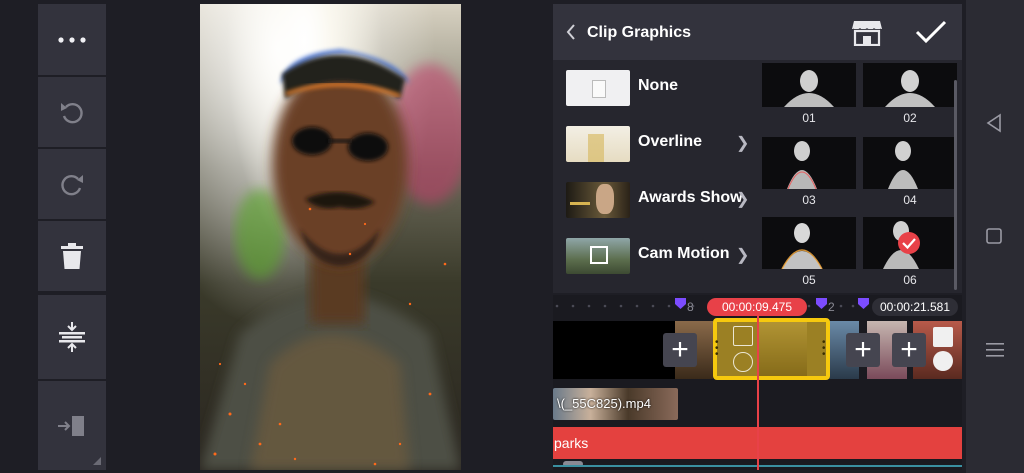  What do you see at coordinates (757, 32) in the screenshot?
I see `panel-header: Clip Graphics` at bounding box center [757, 32].